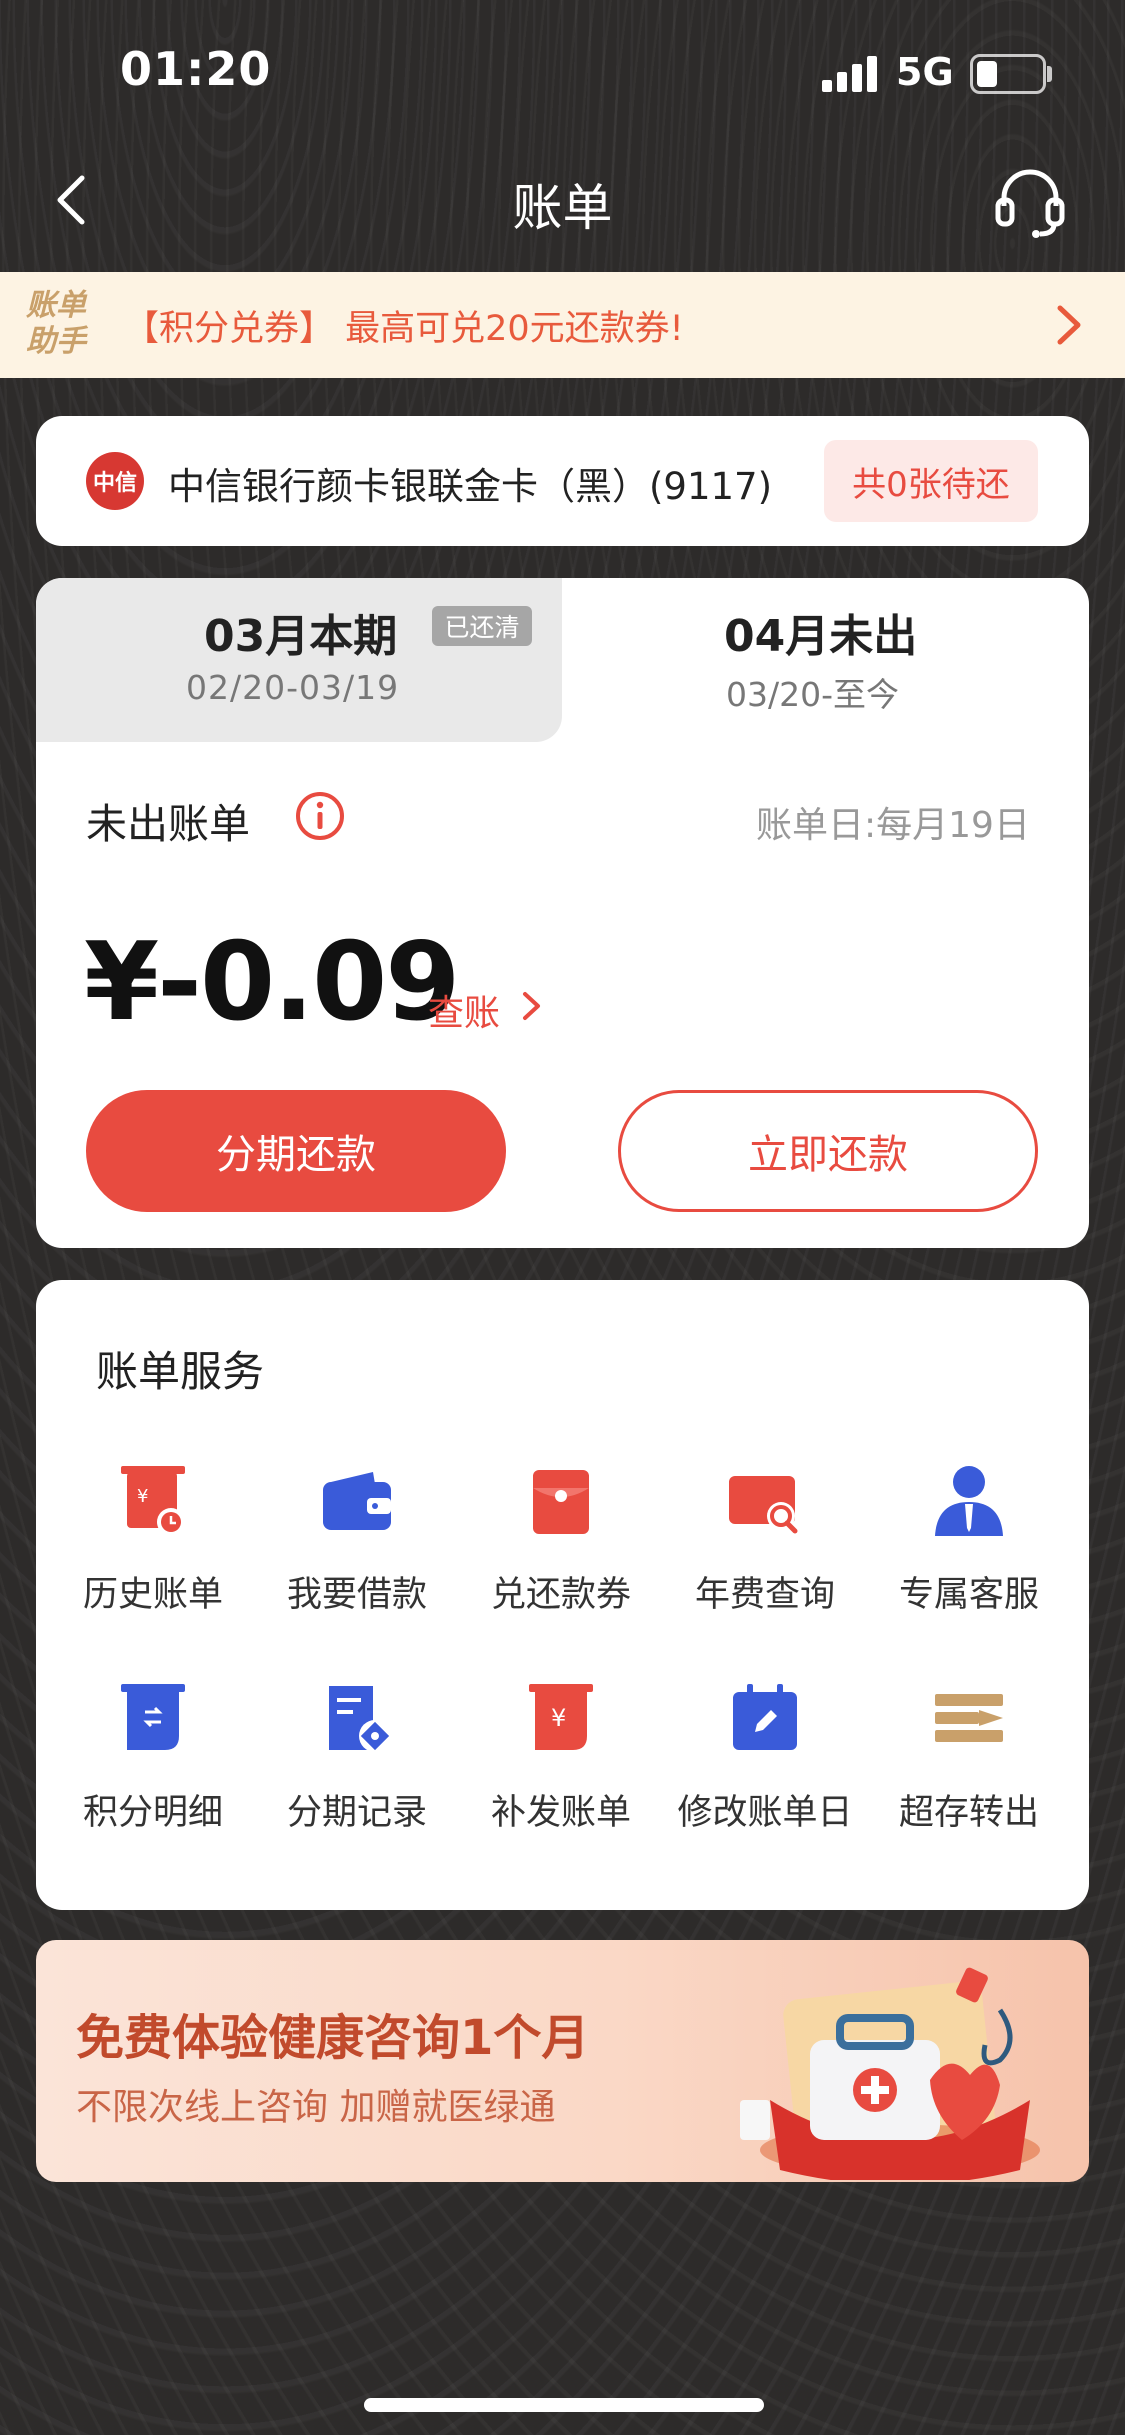 This screenshot has height=2435, width=1125. What do you see at coordinates (562, 208) in the screenshot?
I see `page-title: 账单` at bounding box center [562, 208].